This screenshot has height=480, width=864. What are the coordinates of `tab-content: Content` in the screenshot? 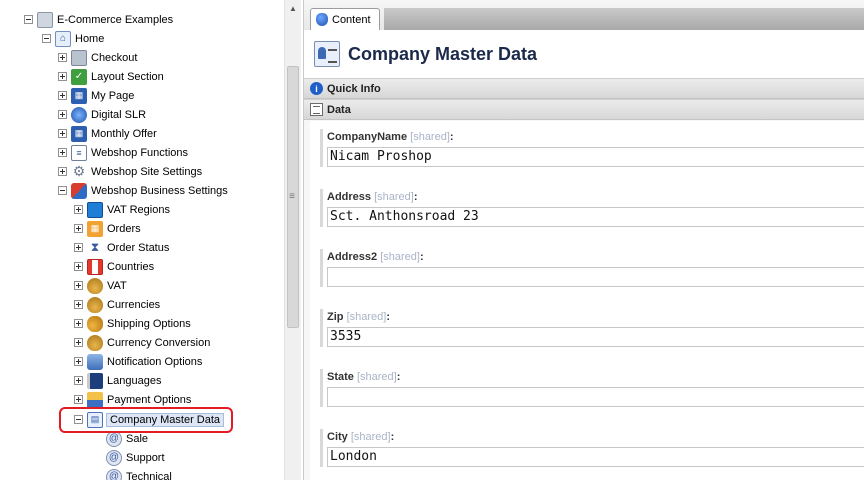 It's located at (345, 19).